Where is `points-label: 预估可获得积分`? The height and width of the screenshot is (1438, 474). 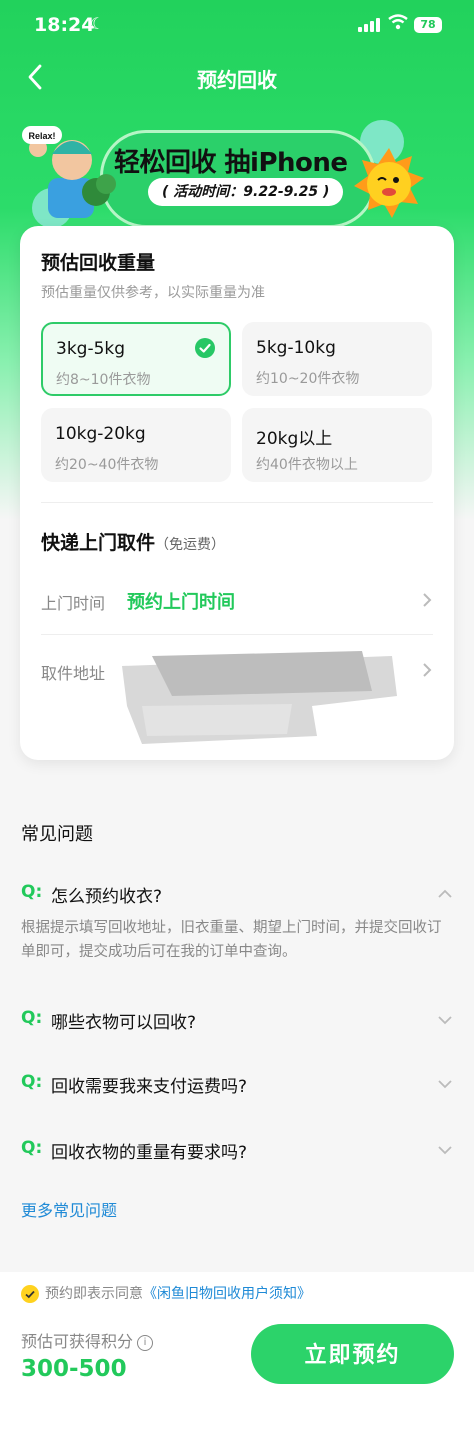
points-label: 预估可获得积分 is located at coordinates (77, 1341).